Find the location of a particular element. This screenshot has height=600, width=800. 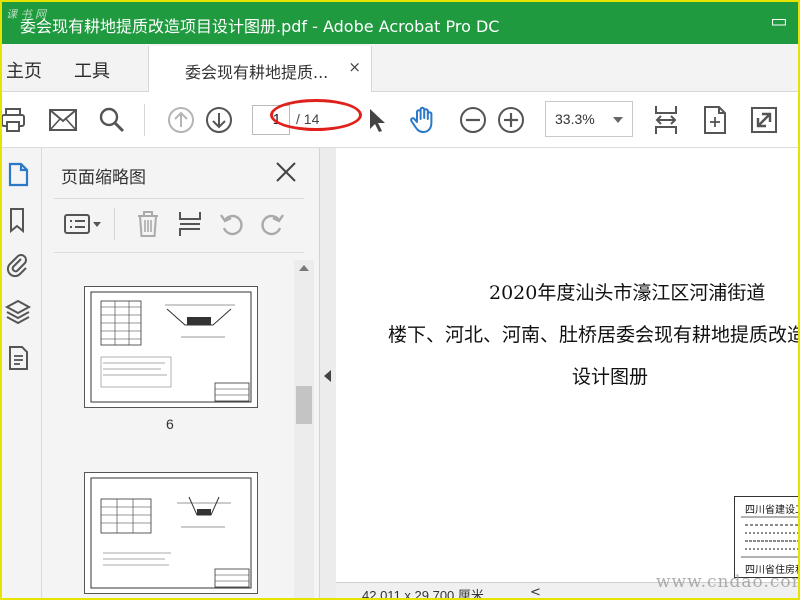

zoom-level-select: 33.3% is located at coordinates (589, 119).